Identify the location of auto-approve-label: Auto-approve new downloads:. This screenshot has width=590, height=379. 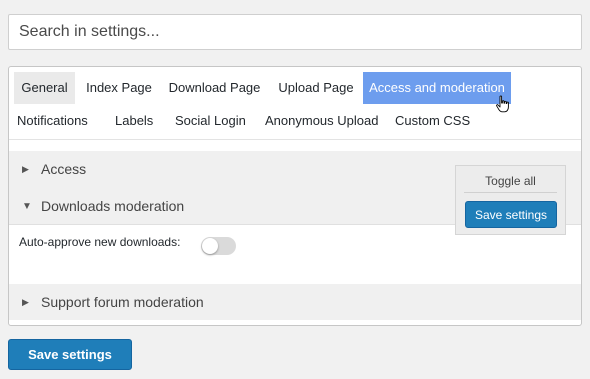
(100, 242).